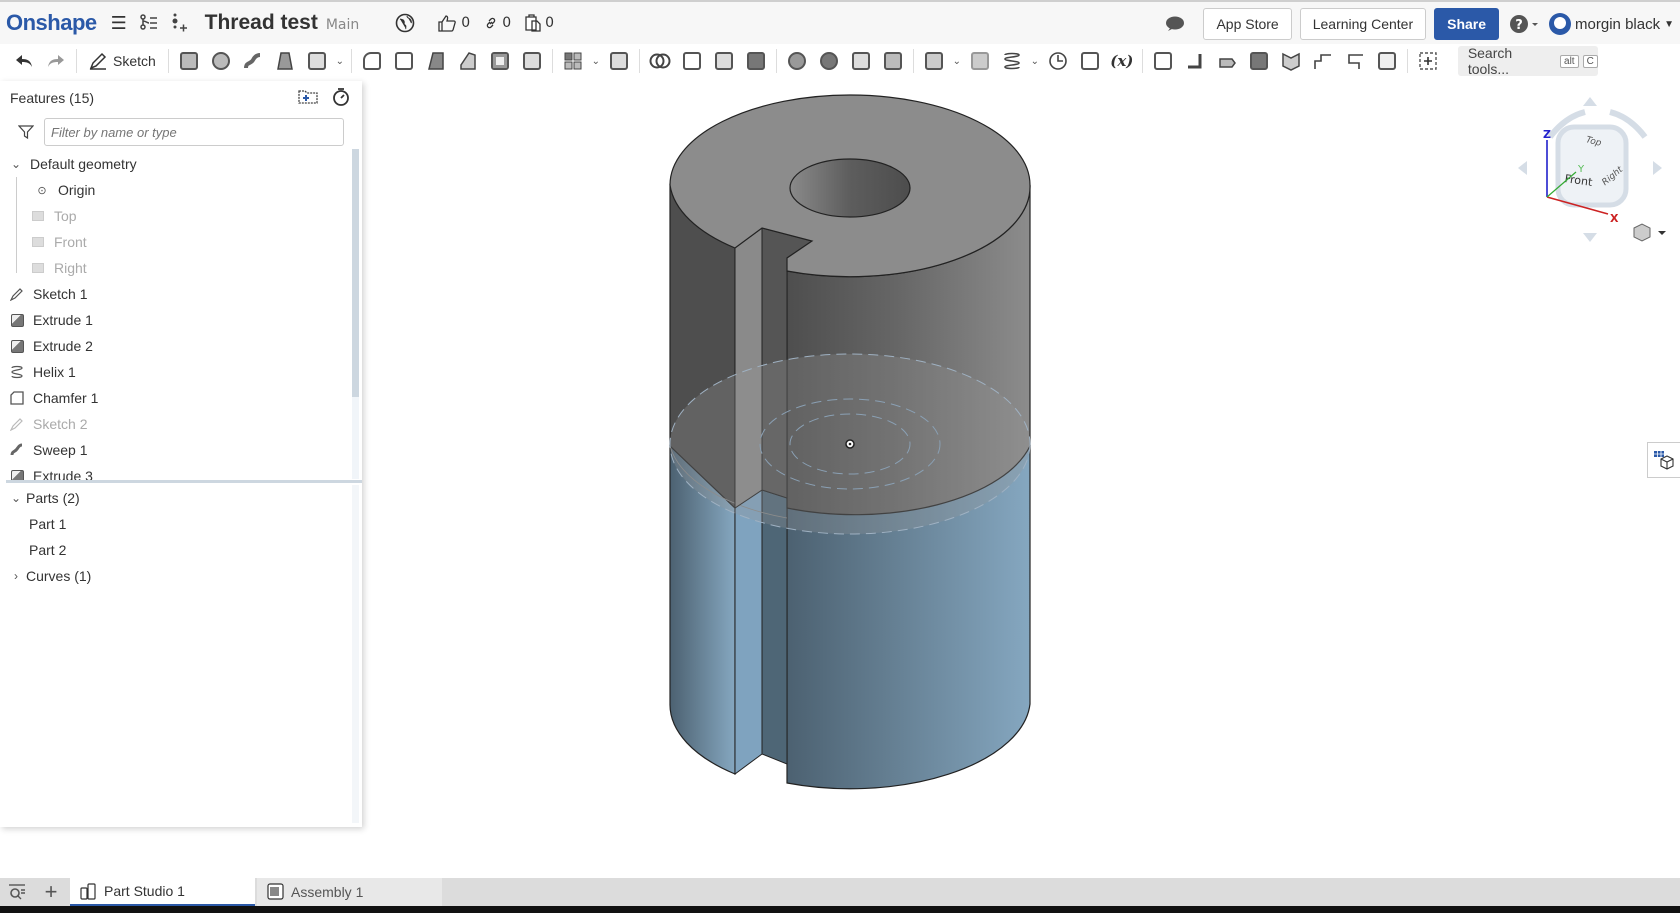  Describe the element at coordinates (122, 61) in the screenshot. I see `sketch-button: Sketch` at that location.